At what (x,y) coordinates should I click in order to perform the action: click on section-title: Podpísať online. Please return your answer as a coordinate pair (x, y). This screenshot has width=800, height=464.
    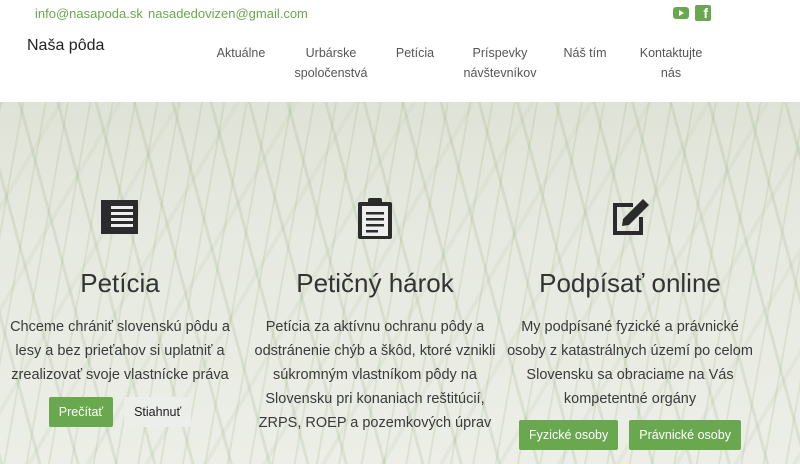
    Looking at the image, I should click on (630, 283).